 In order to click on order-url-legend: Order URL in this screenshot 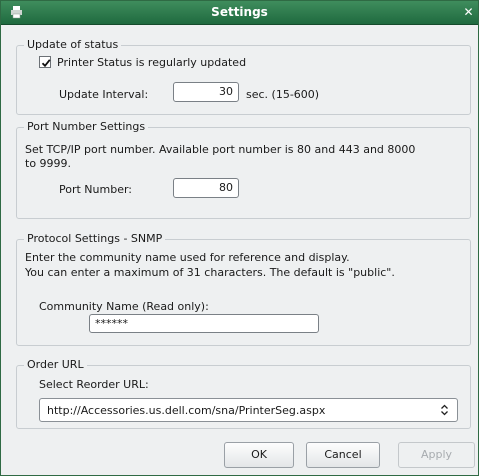, I will do `click(55, 365)`.